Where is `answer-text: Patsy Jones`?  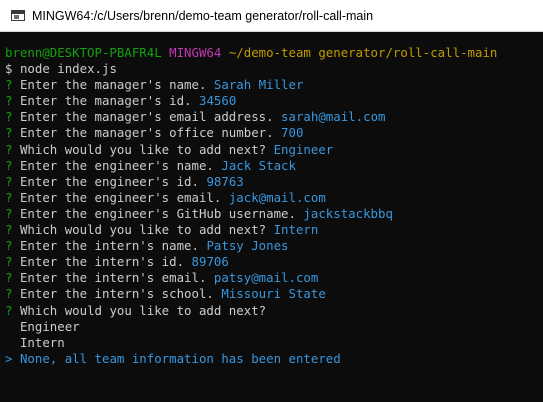
answer-text: Patsy Jones is located at coordinates (247, 246).